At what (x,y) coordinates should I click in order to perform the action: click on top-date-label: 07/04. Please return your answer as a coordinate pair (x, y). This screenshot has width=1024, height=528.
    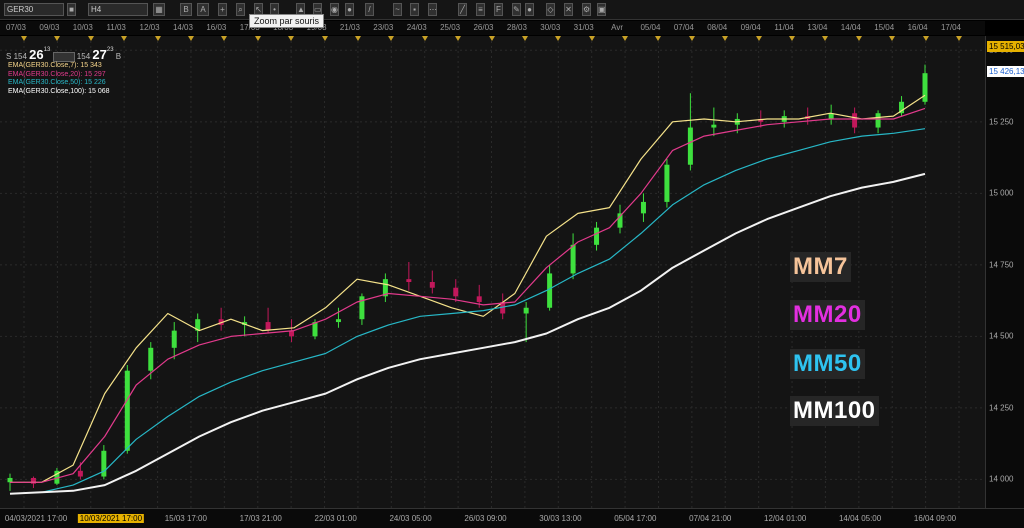
    Looking at the image, I should click on (683, 27).